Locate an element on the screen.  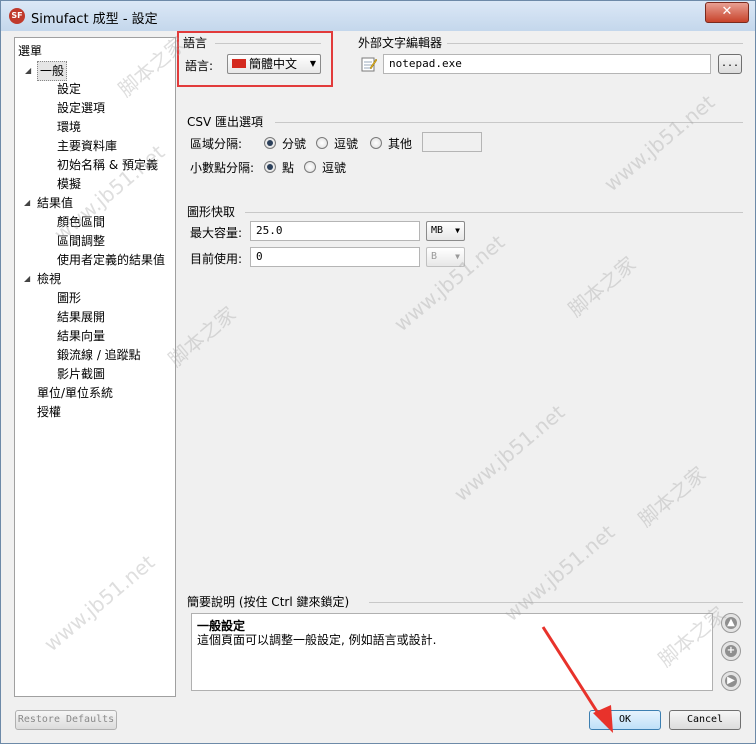
cache-group-line is located at coordinates (494, 212).